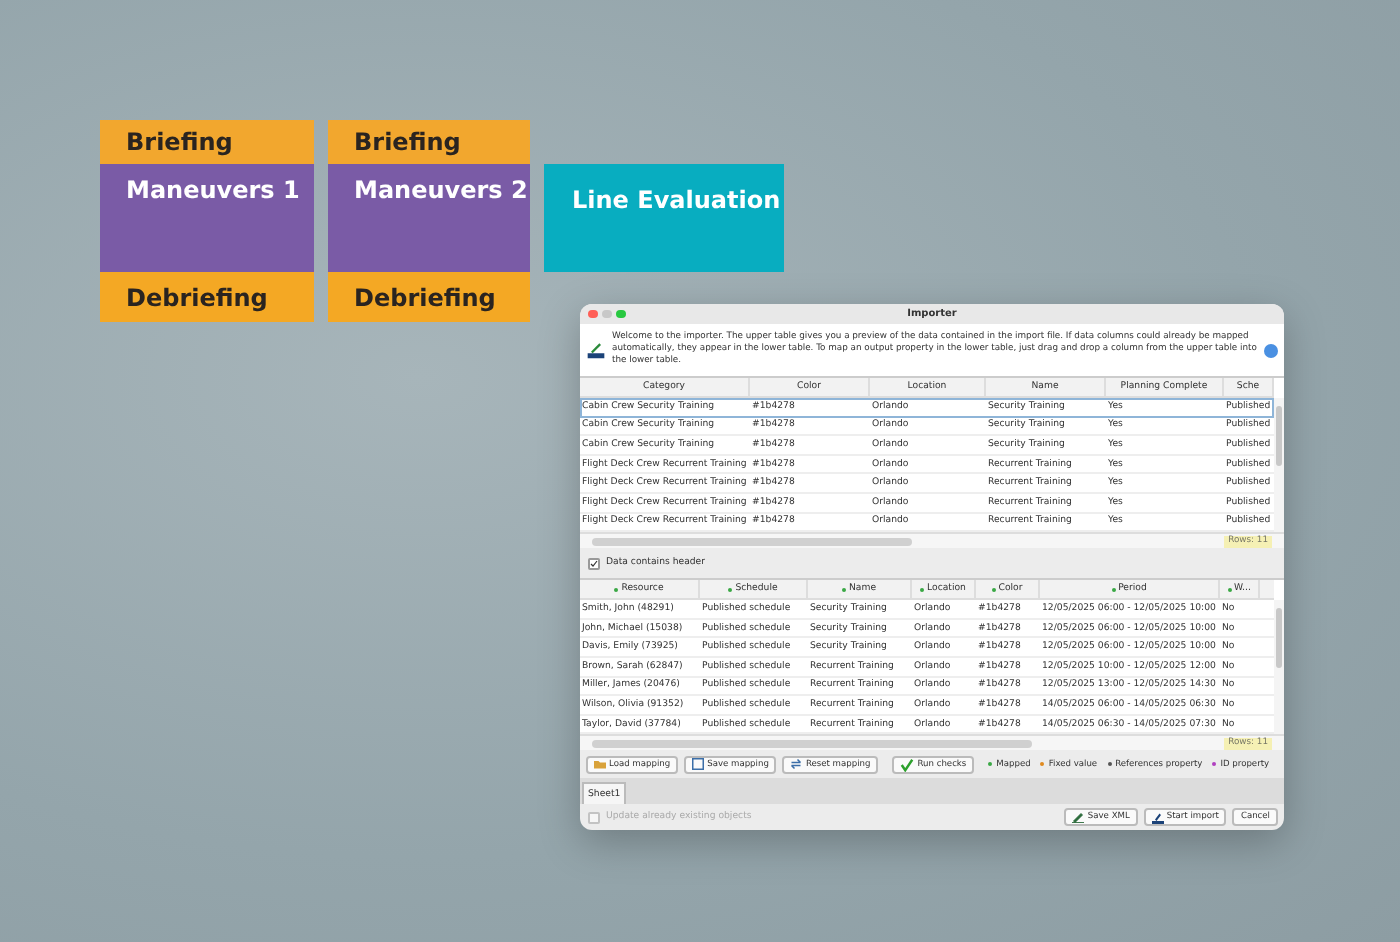 The width and height of the screenshot is (1400, 942). I want to click on minimize-icon, so click(606, 314).